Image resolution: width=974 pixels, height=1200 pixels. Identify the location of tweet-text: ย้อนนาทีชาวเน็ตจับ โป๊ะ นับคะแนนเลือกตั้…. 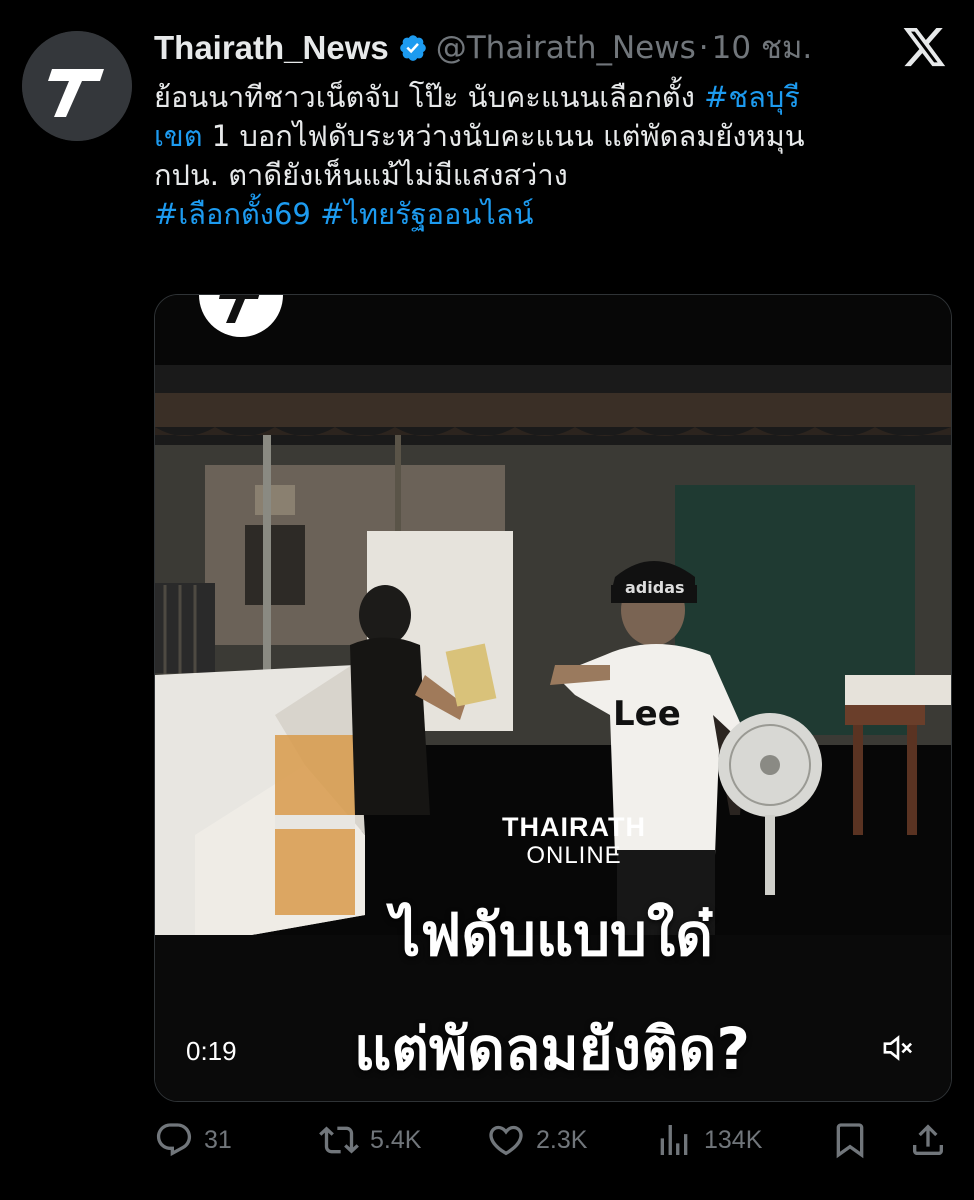
(554, 156).